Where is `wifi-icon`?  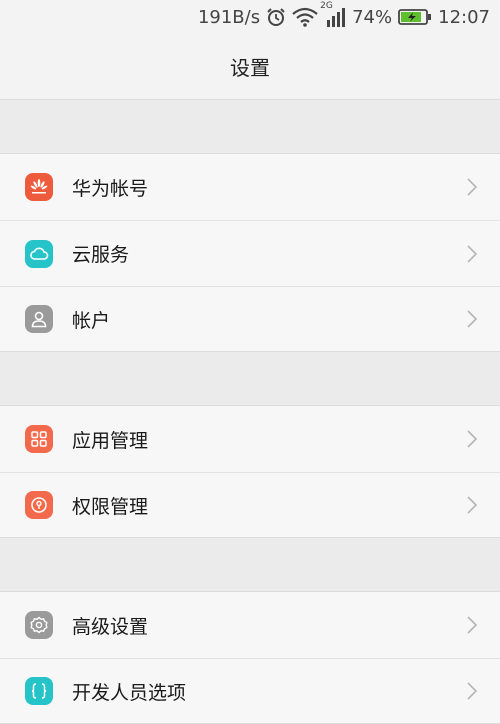
wifi-icon is located at coordinates (305, 17).